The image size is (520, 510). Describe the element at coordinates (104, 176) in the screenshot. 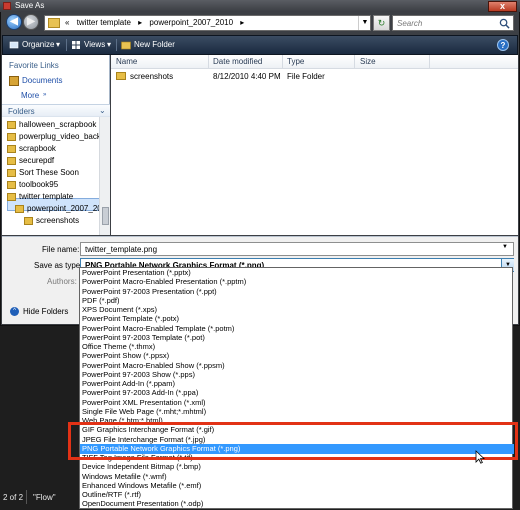

I see `tree-scrollbar` at that location.